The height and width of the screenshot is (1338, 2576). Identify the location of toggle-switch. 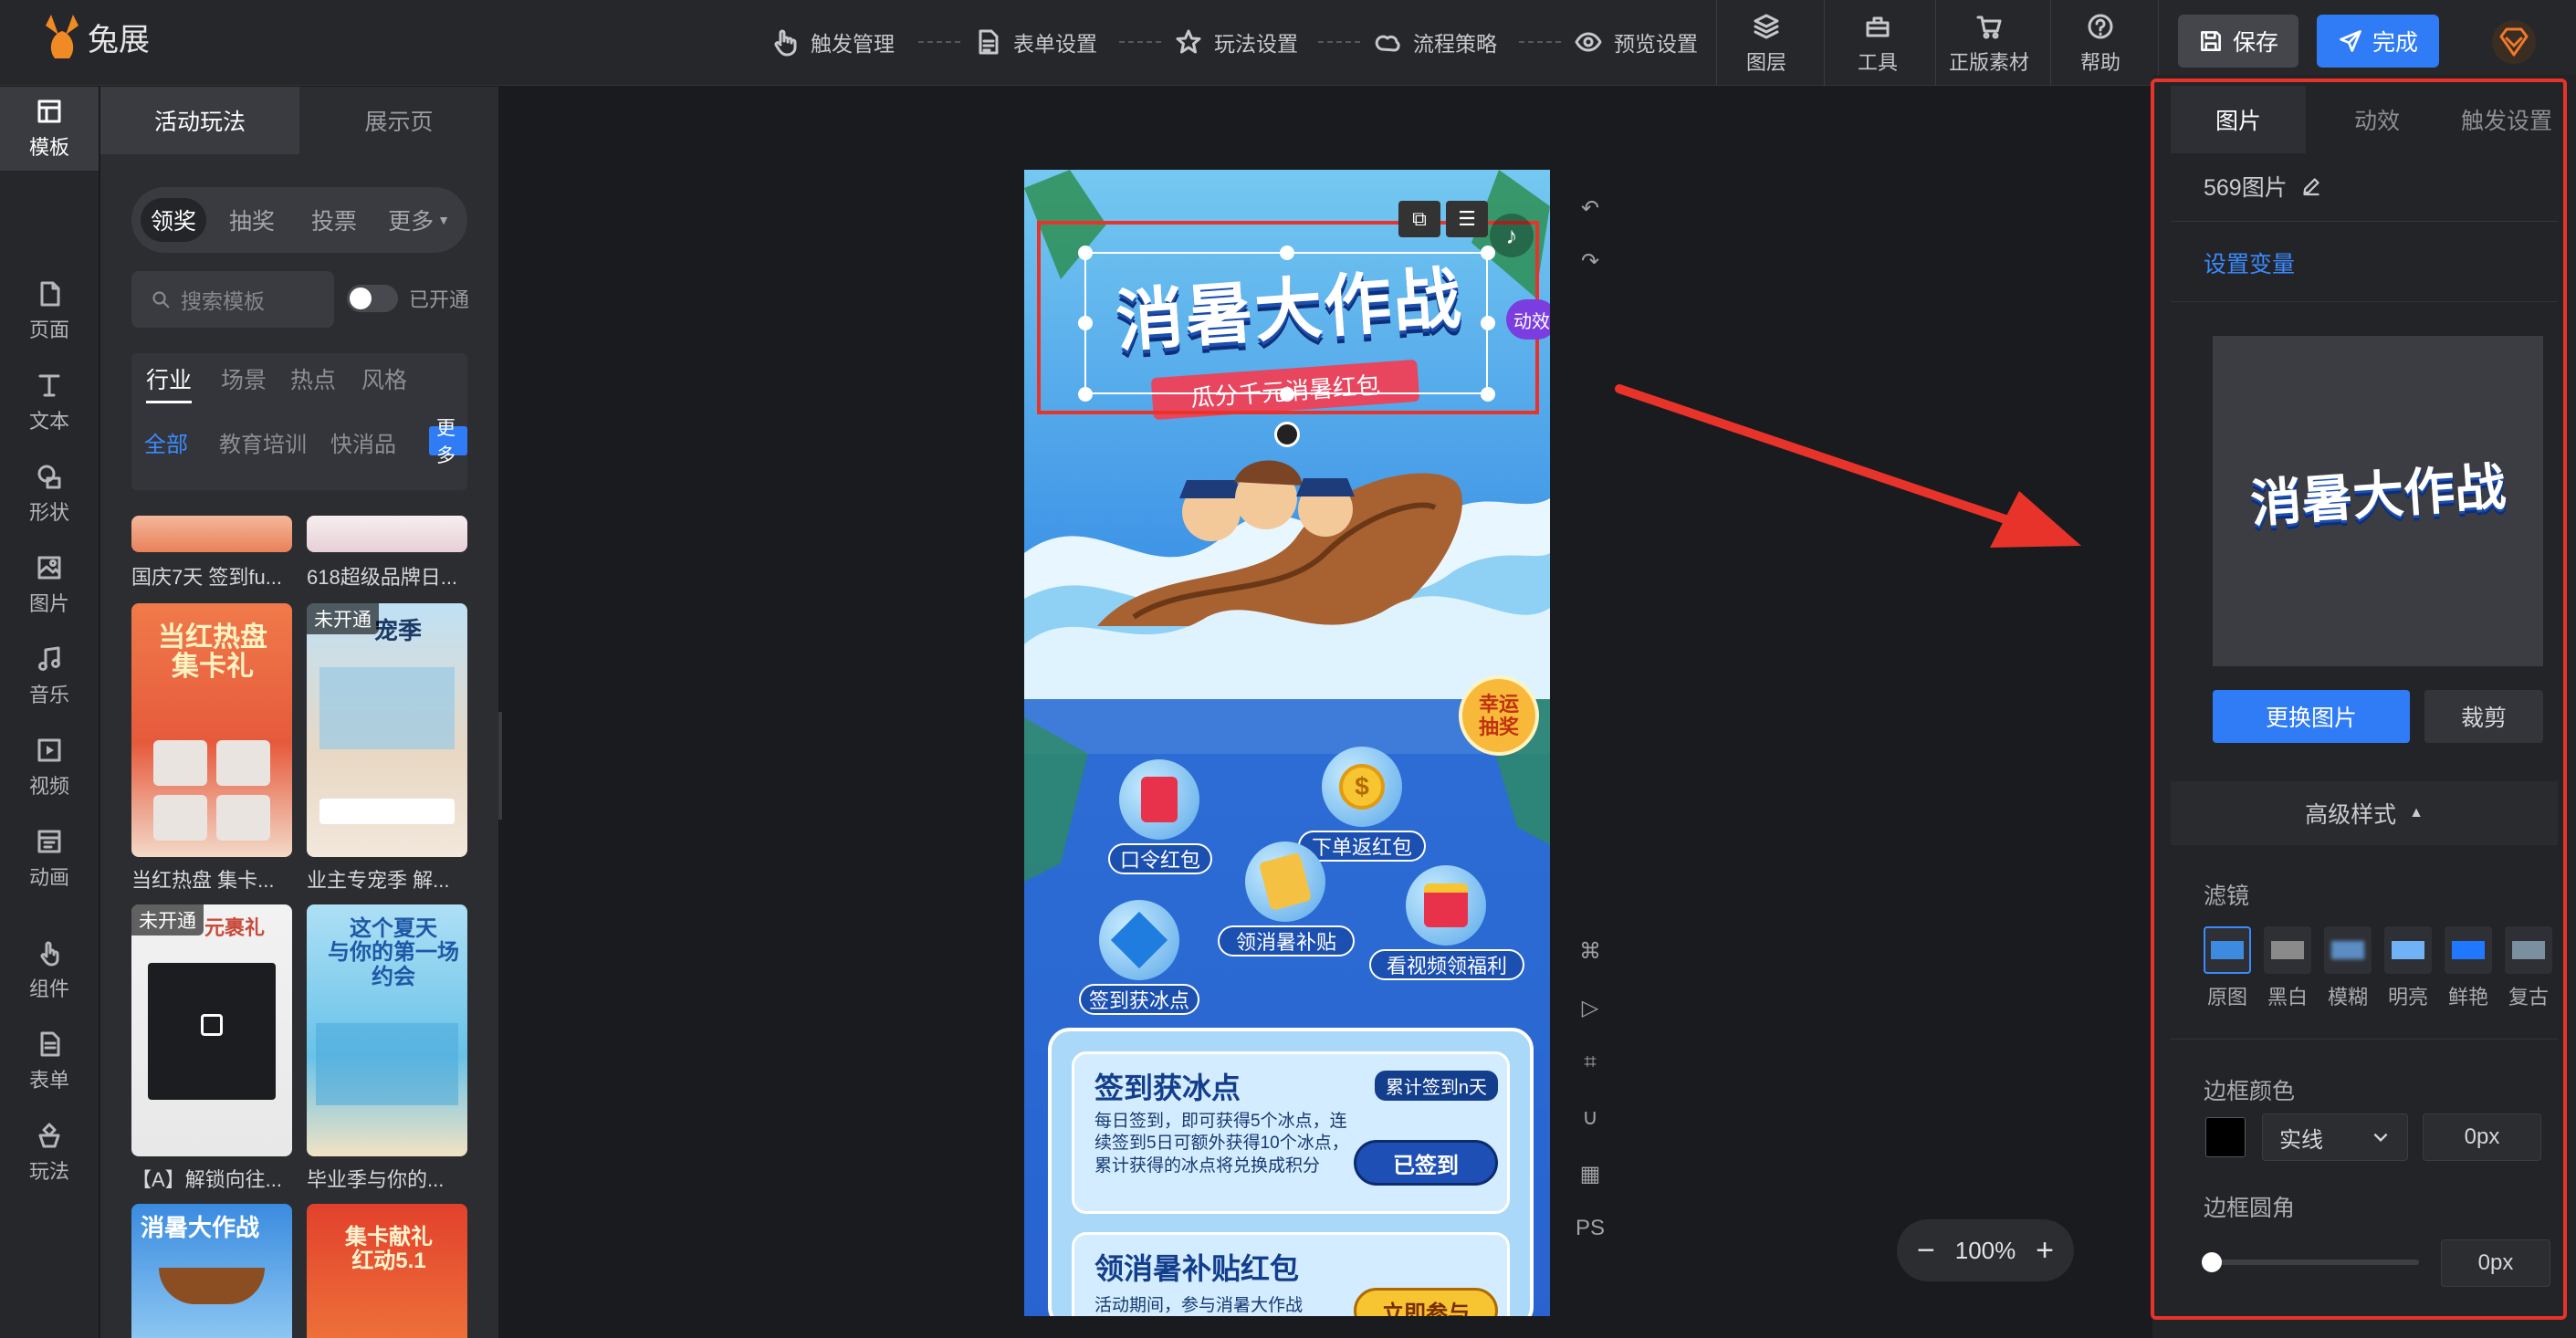
(373, 298).